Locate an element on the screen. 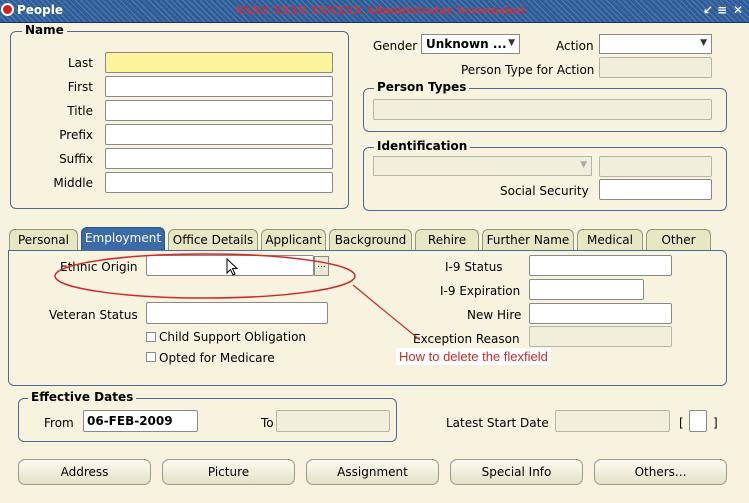  tab-further-name: Further Name is located at coordinates (528, 240).